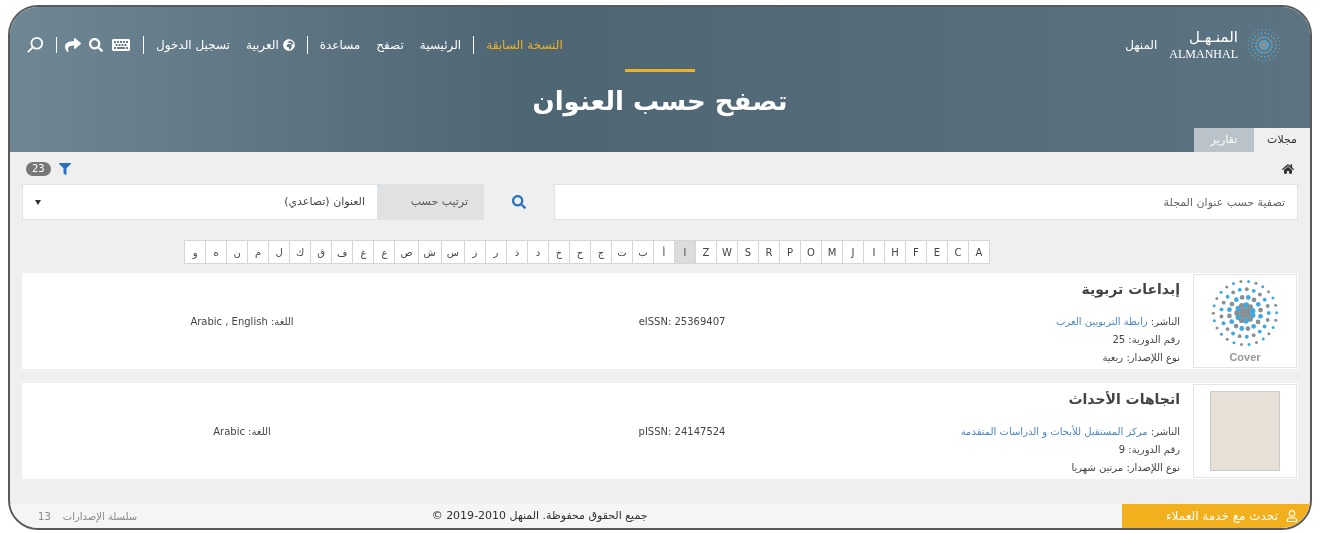 The height and width of the screenshot is (533, 1320). What do you see at coordinates (1102, 321) in the screenshot?
I see `publisher-link: رابطة التربويين العرب` at bounding box center [1102, 321].